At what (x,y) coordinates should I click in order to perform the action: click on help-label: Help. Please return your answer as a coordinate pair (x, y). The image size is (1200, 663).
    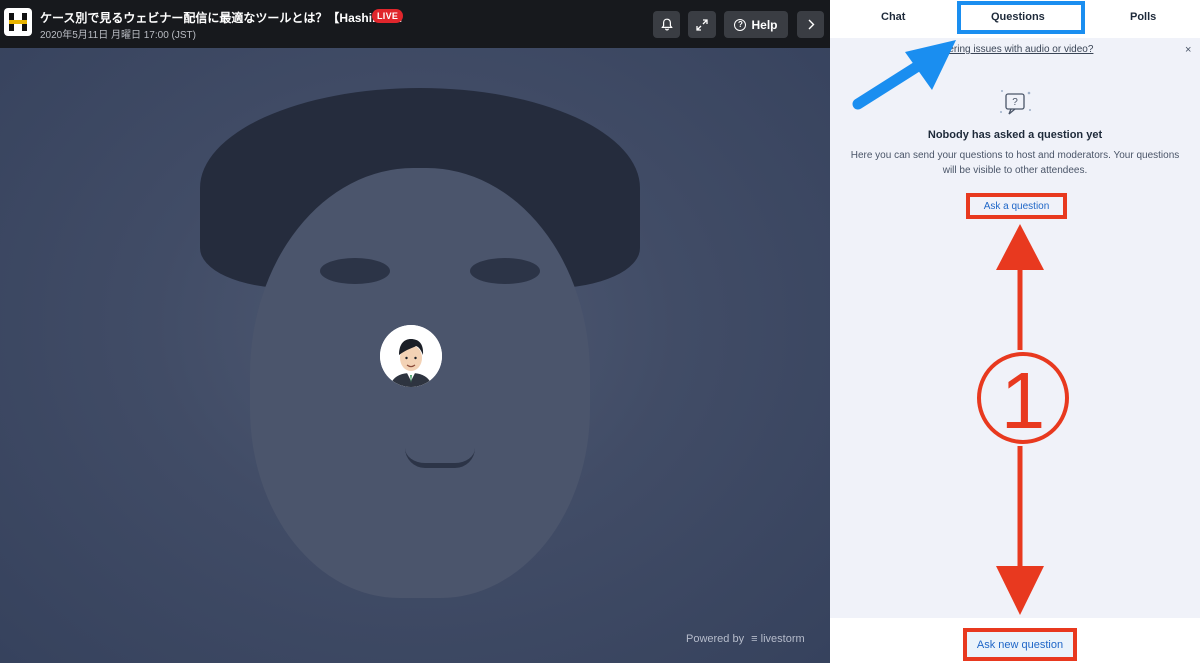
    Looking at the image, I should click on (764, 24).